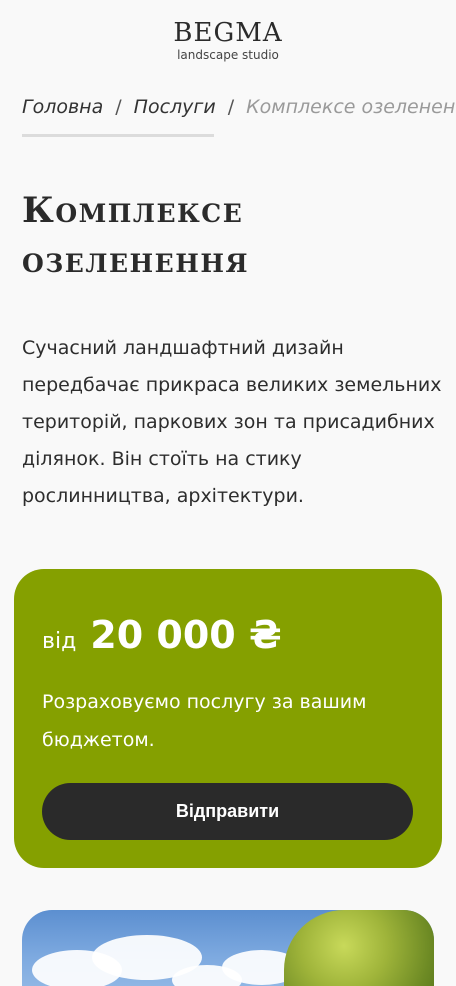 The height and width of the screenshot is (986, 456). What do you see at coordinates (228, 33) in the screenshot?
I see `logo-title: BEGMA` at bounding box center [228, 33].